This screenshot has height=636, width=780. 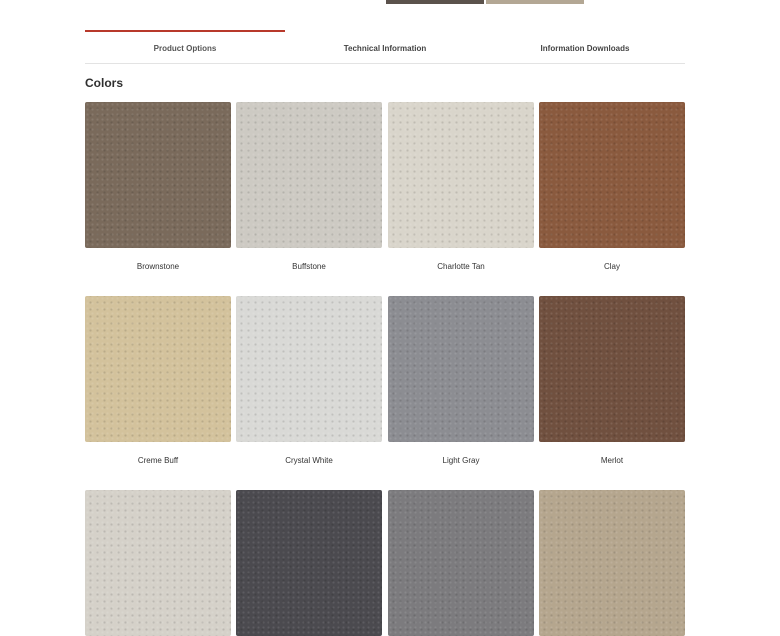 I want to click on color-swatch-label: Crystal White, so click(x=309, y=460).